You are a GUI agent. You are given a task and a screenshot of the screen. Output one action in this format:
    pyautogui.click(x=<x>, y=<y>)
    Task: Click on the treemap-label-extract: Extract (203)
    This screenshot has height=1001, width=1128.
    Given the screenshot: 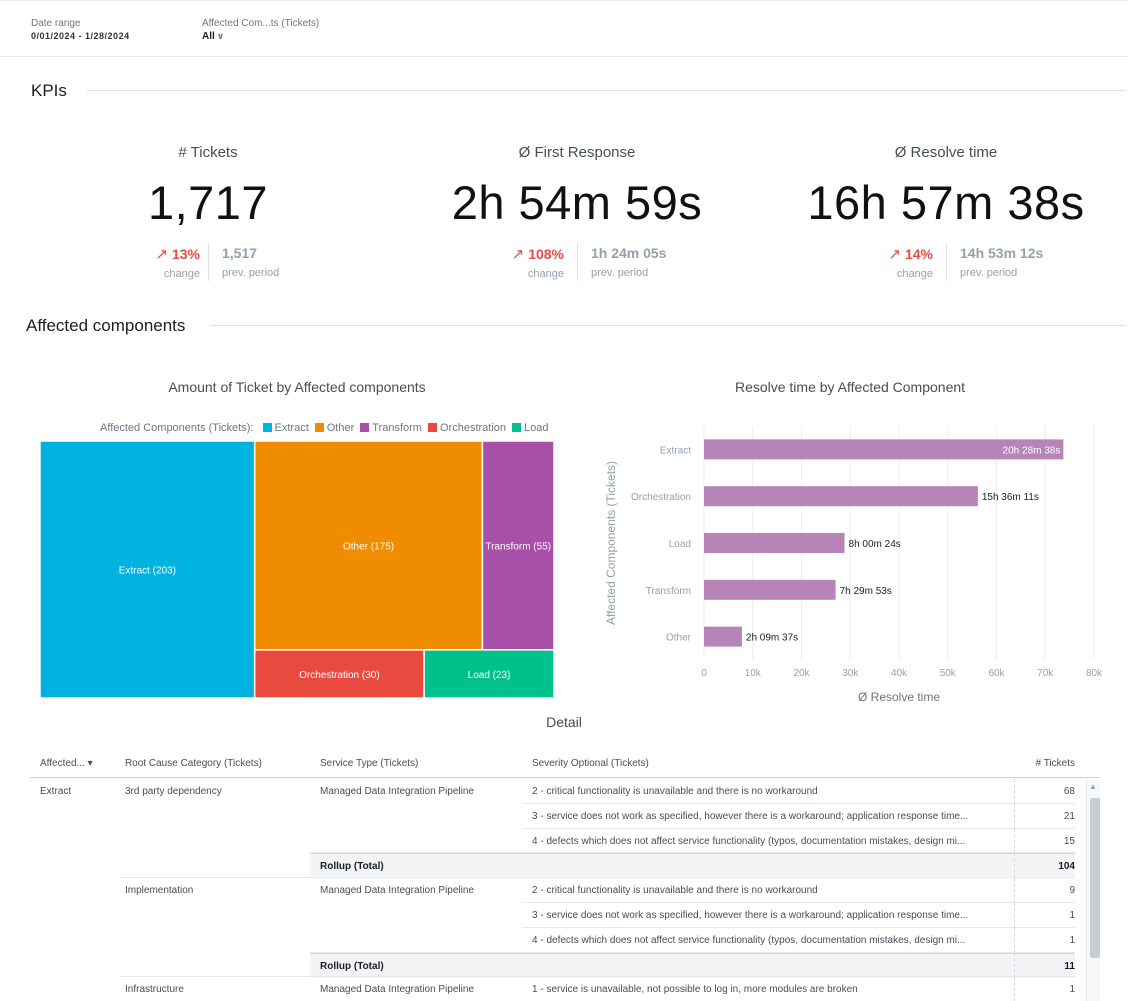 What is the action you would take?
    pyautogui.click(x=147, y=571)
    